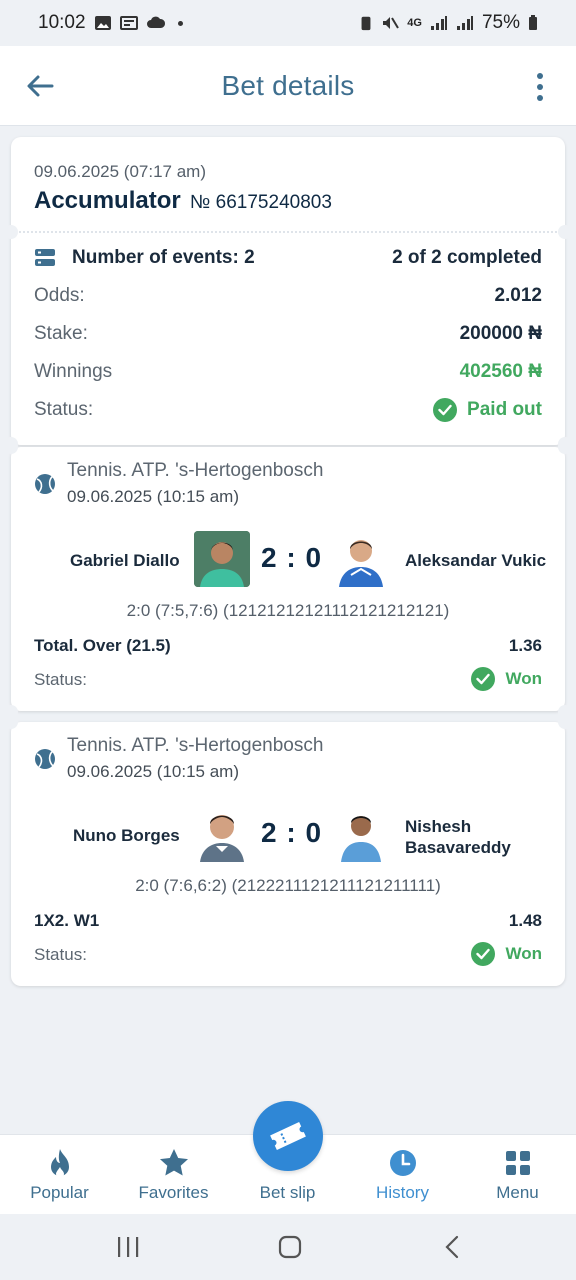 The width and height of the screenshot is (576, 1280). I want to click on notification-dot-icon, so click(180, 23).